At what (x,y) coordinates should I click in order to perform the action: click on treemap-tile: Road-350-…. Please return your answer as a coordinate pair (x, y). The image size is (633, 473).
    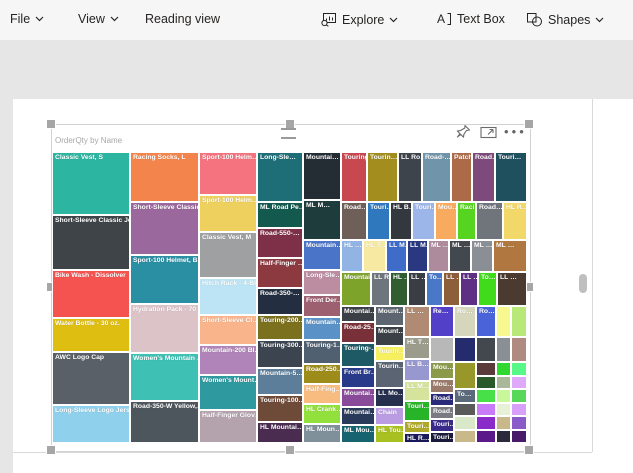
    Looking at the image, I should click on (280, 301).